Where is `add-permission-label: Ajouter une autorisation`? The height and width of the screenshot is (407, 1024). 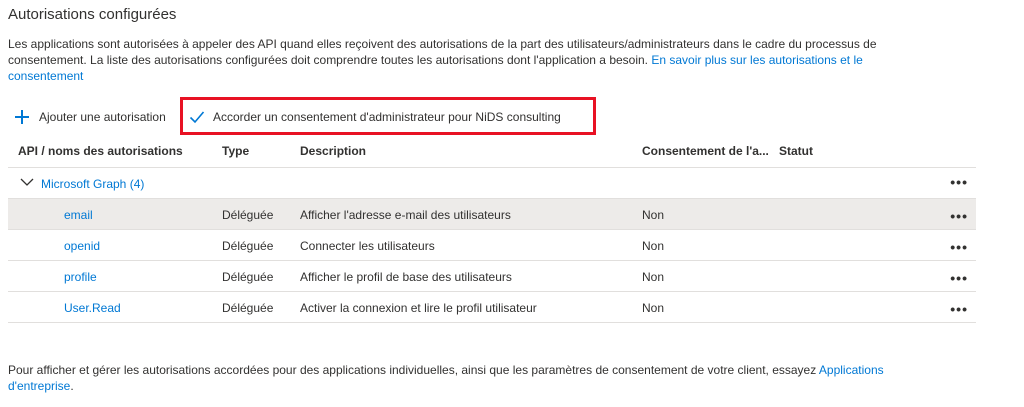
add-permission-label: Ajouter une autorisation is located at coordinates (102, 117).